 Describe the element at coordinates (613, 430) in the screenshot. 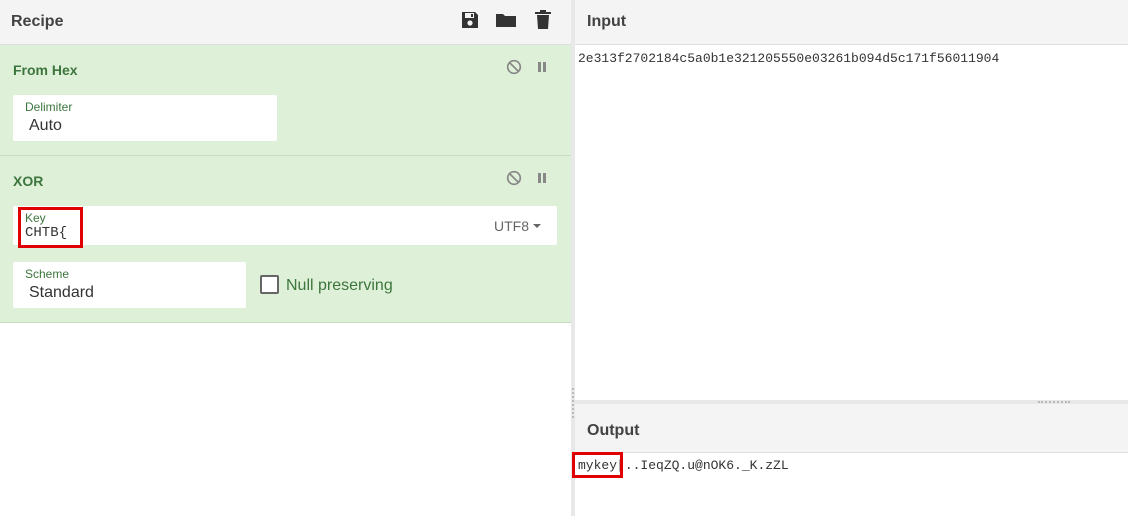

I see `output-title: Output` at that location.